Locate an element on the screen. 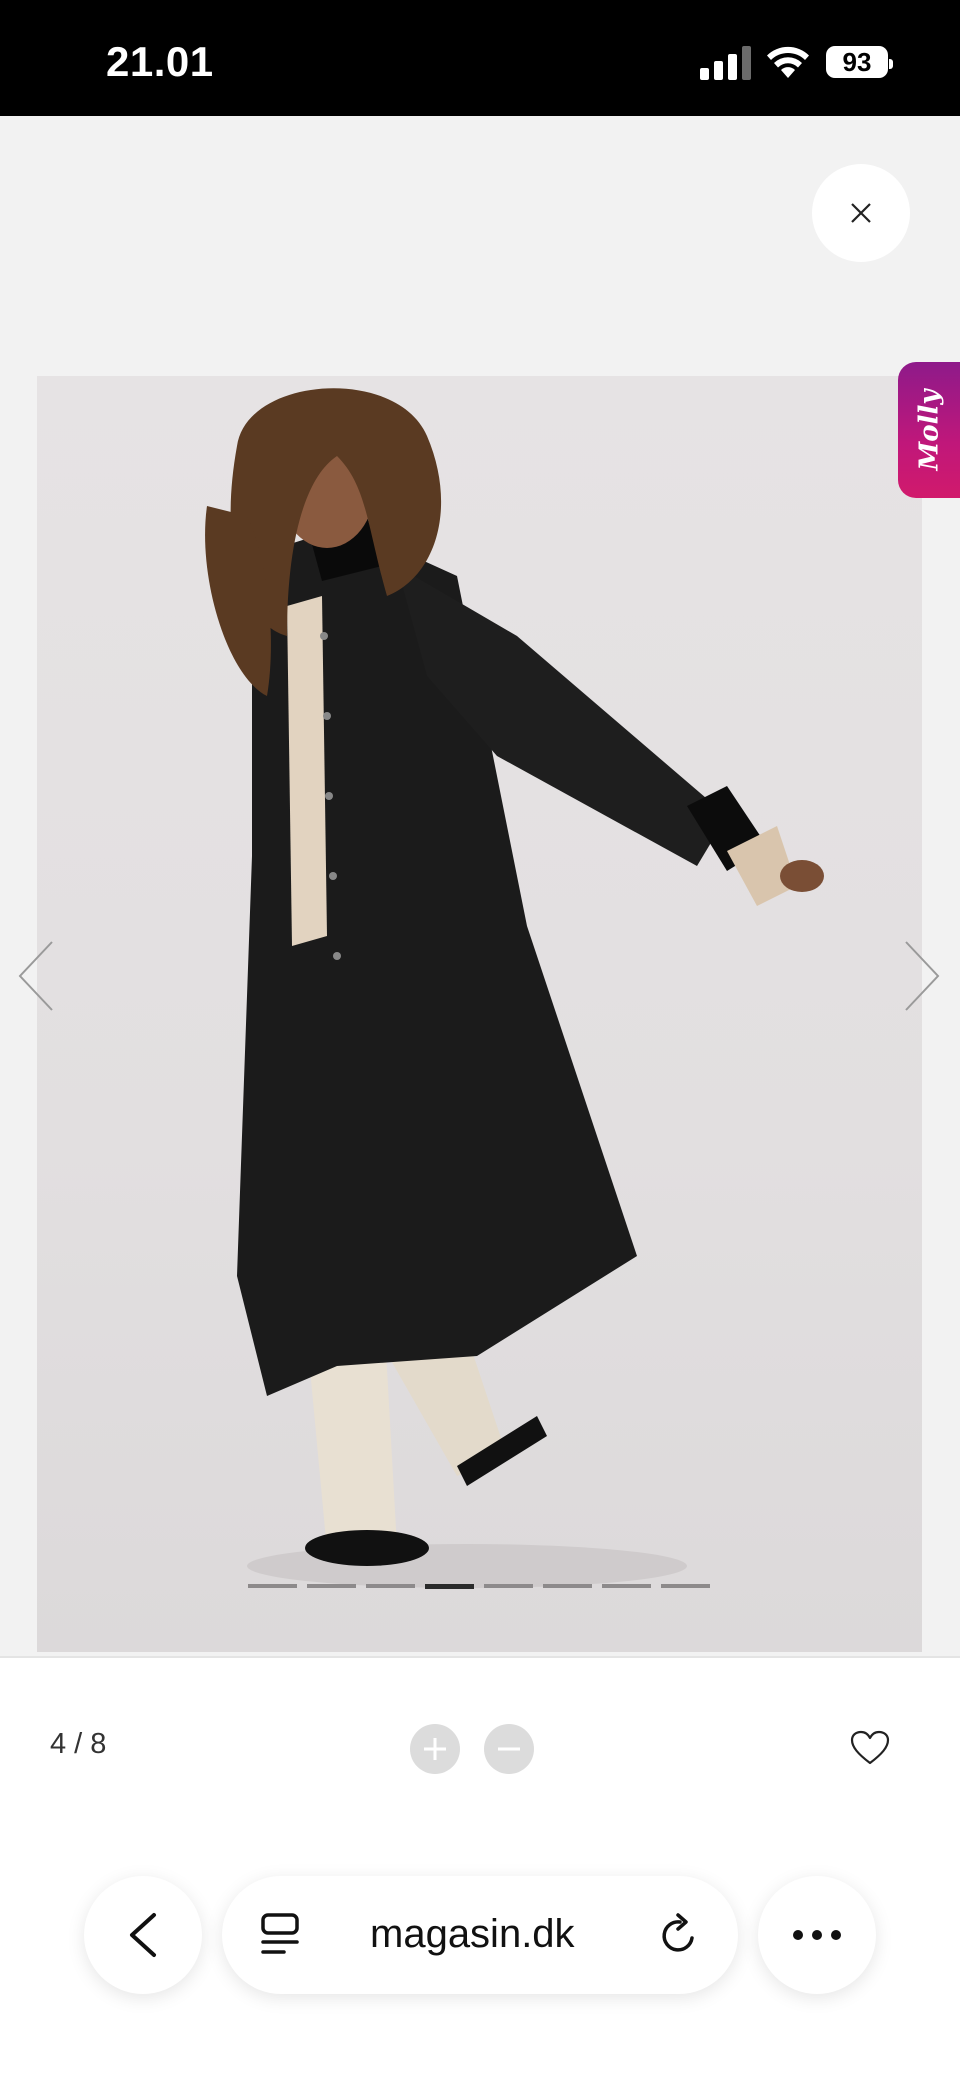 This screenshot has width=960, height=2080. plus-icon is located at coordinates (435, 1749).